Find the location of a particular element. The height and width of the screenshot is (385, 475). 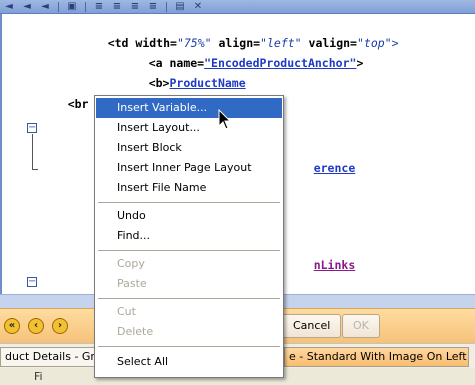

image-icon: ▣ is located at coordinates (72, 7).